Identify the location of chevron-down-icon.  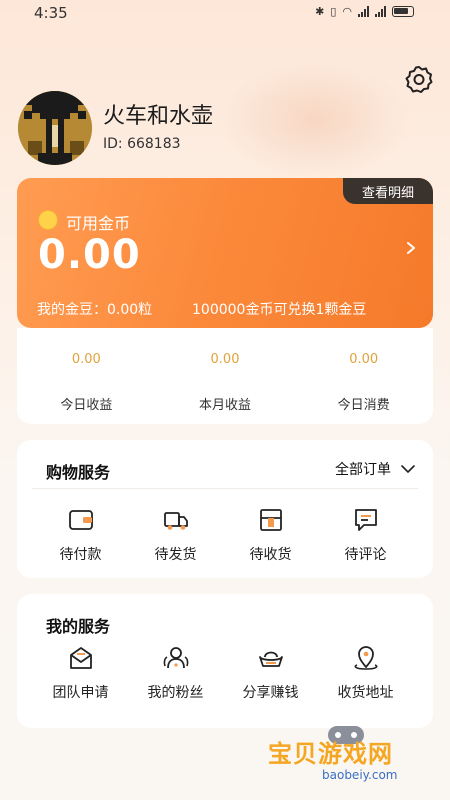
(408, 469).